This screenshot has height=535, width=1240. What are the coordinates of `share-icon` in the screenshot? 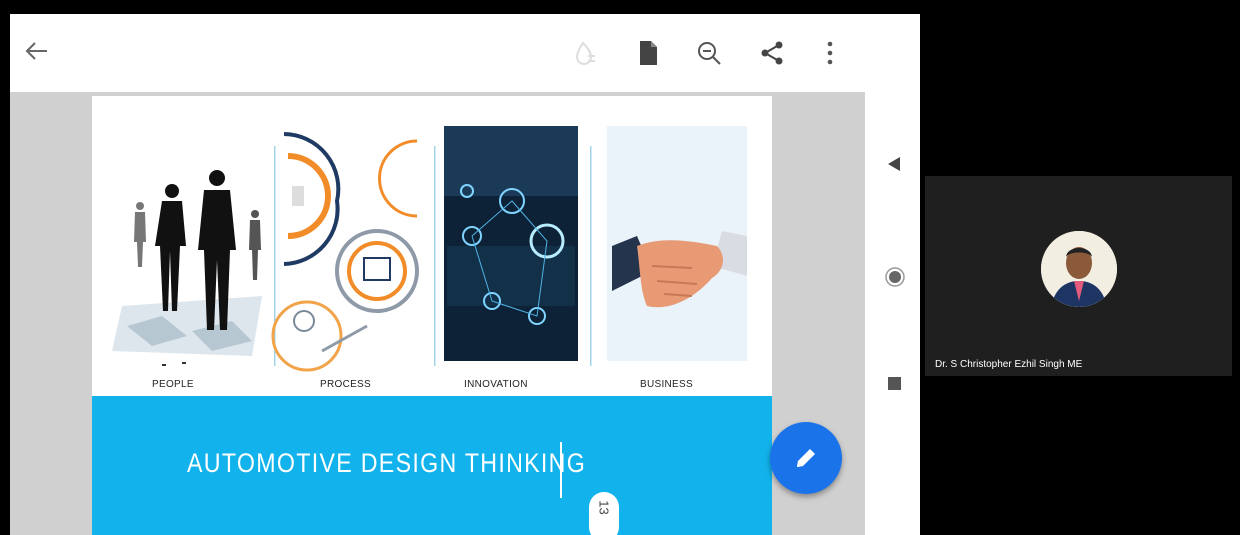 It's located at (772, 53).